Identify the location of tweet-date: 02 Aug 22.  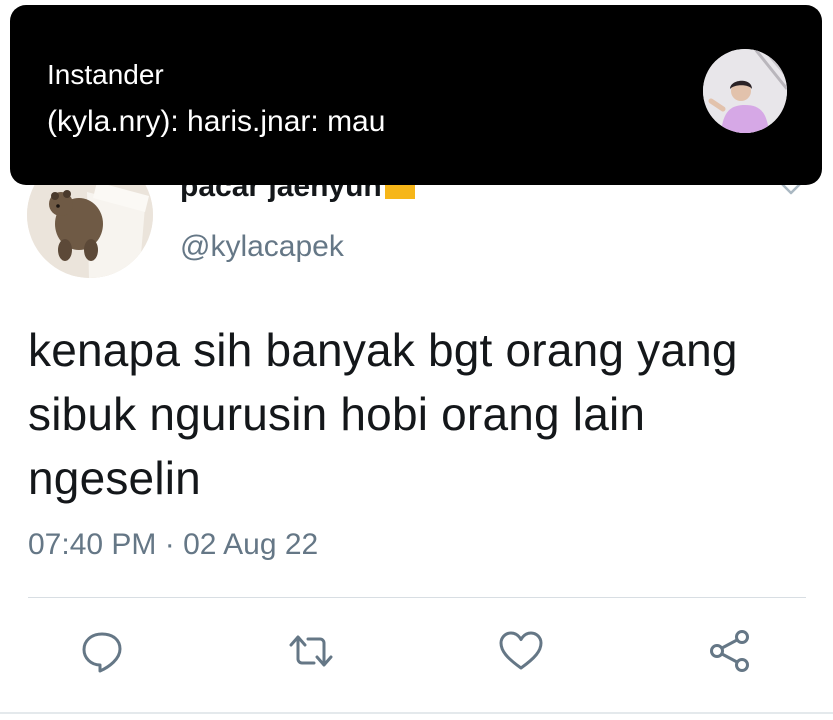
(251, 544).